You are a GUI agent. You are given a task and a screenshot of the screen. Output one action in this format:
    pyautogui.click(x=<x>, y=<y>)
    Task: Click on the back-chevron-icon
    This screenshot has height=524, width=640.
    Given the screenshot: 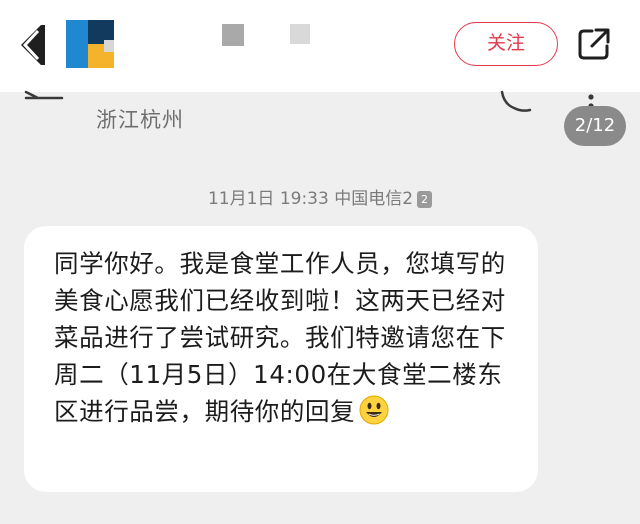 What is the action you would take?
    pyautogui.click(x=34, y=45)
    